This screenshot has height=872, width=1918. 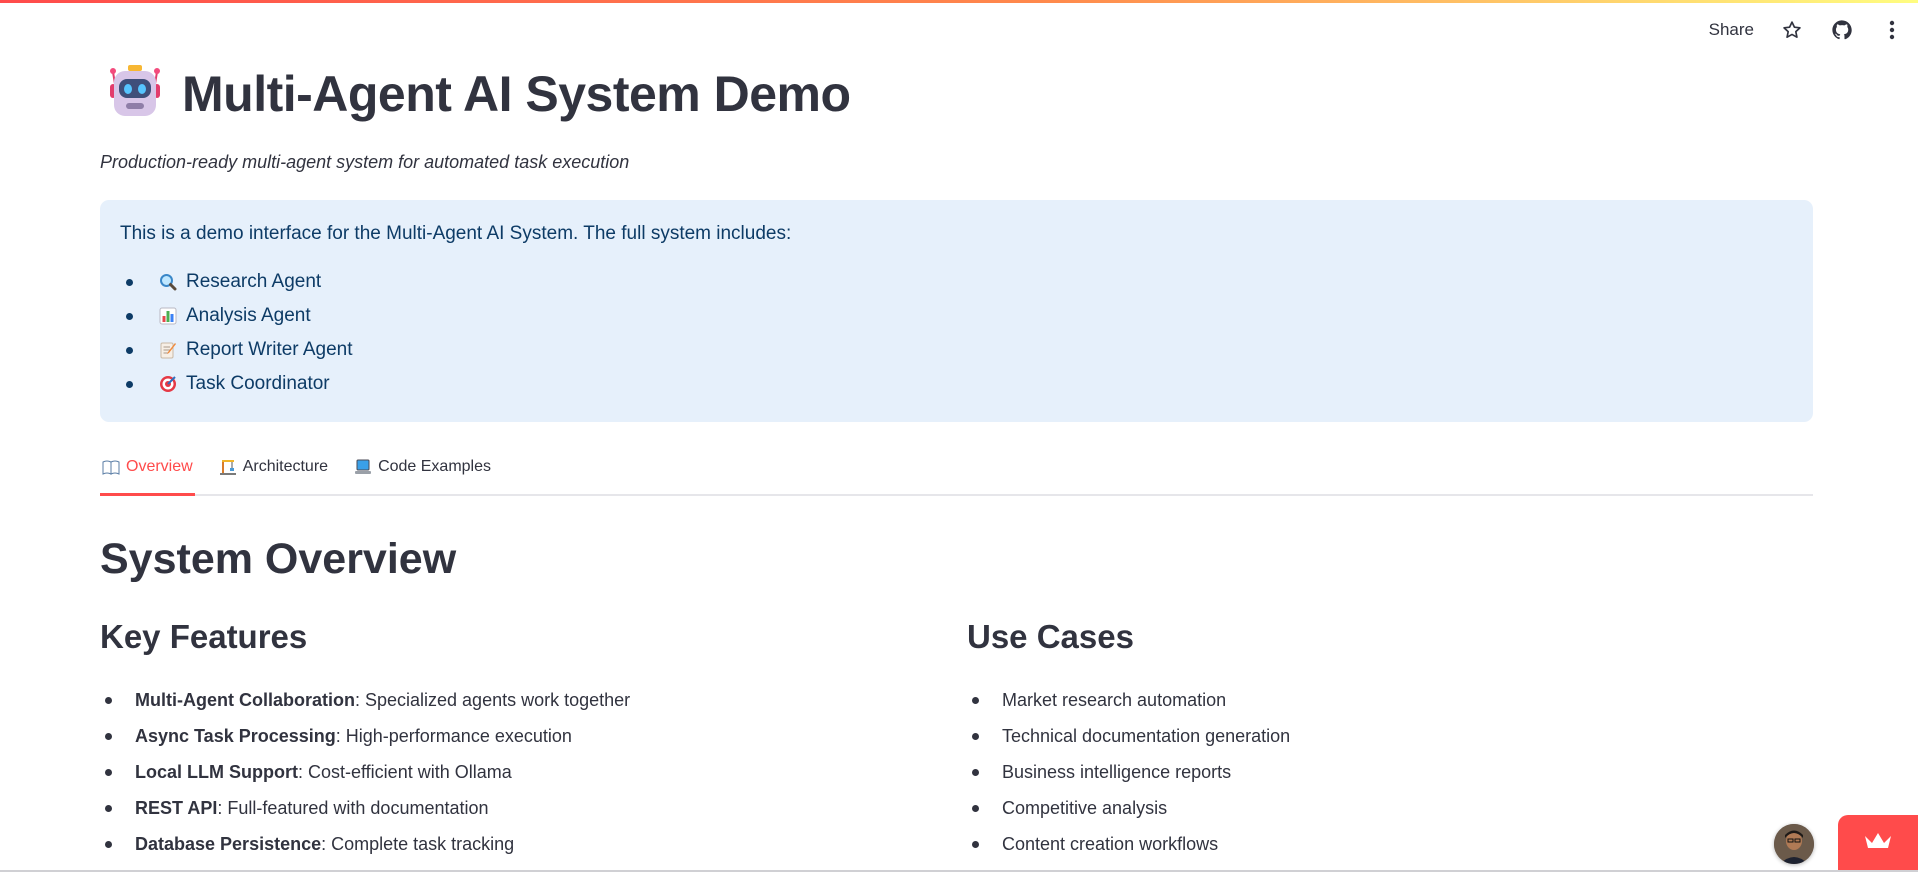 What do you see at coordinates (956, 316) in the screenshot?
I see `list-item: Analysis Agent` at bounding box center [956, 316].